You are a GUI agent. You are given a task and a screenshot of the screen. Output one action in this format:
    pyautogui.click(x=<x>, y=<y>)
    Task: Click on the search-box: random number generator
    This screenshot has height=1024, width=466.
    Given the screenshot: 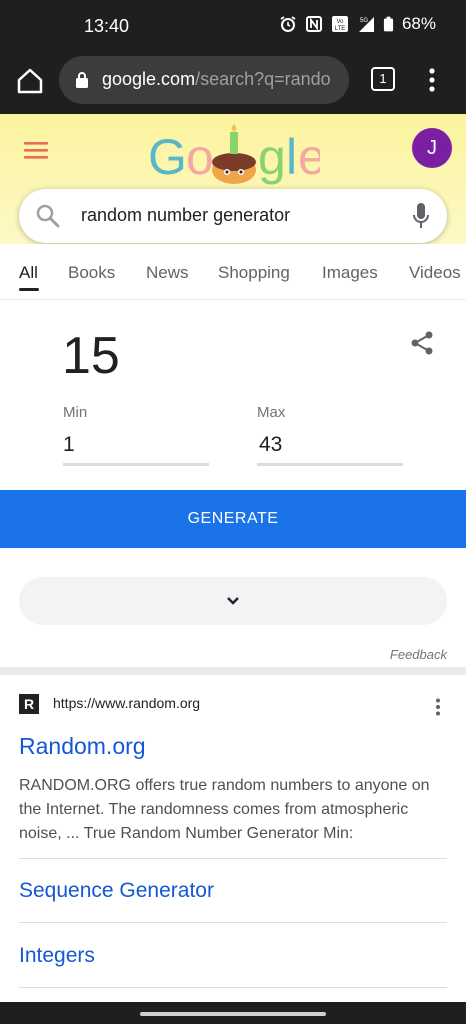 What is the action you would take?
    pyautogui.click(x=233, y=216)
    